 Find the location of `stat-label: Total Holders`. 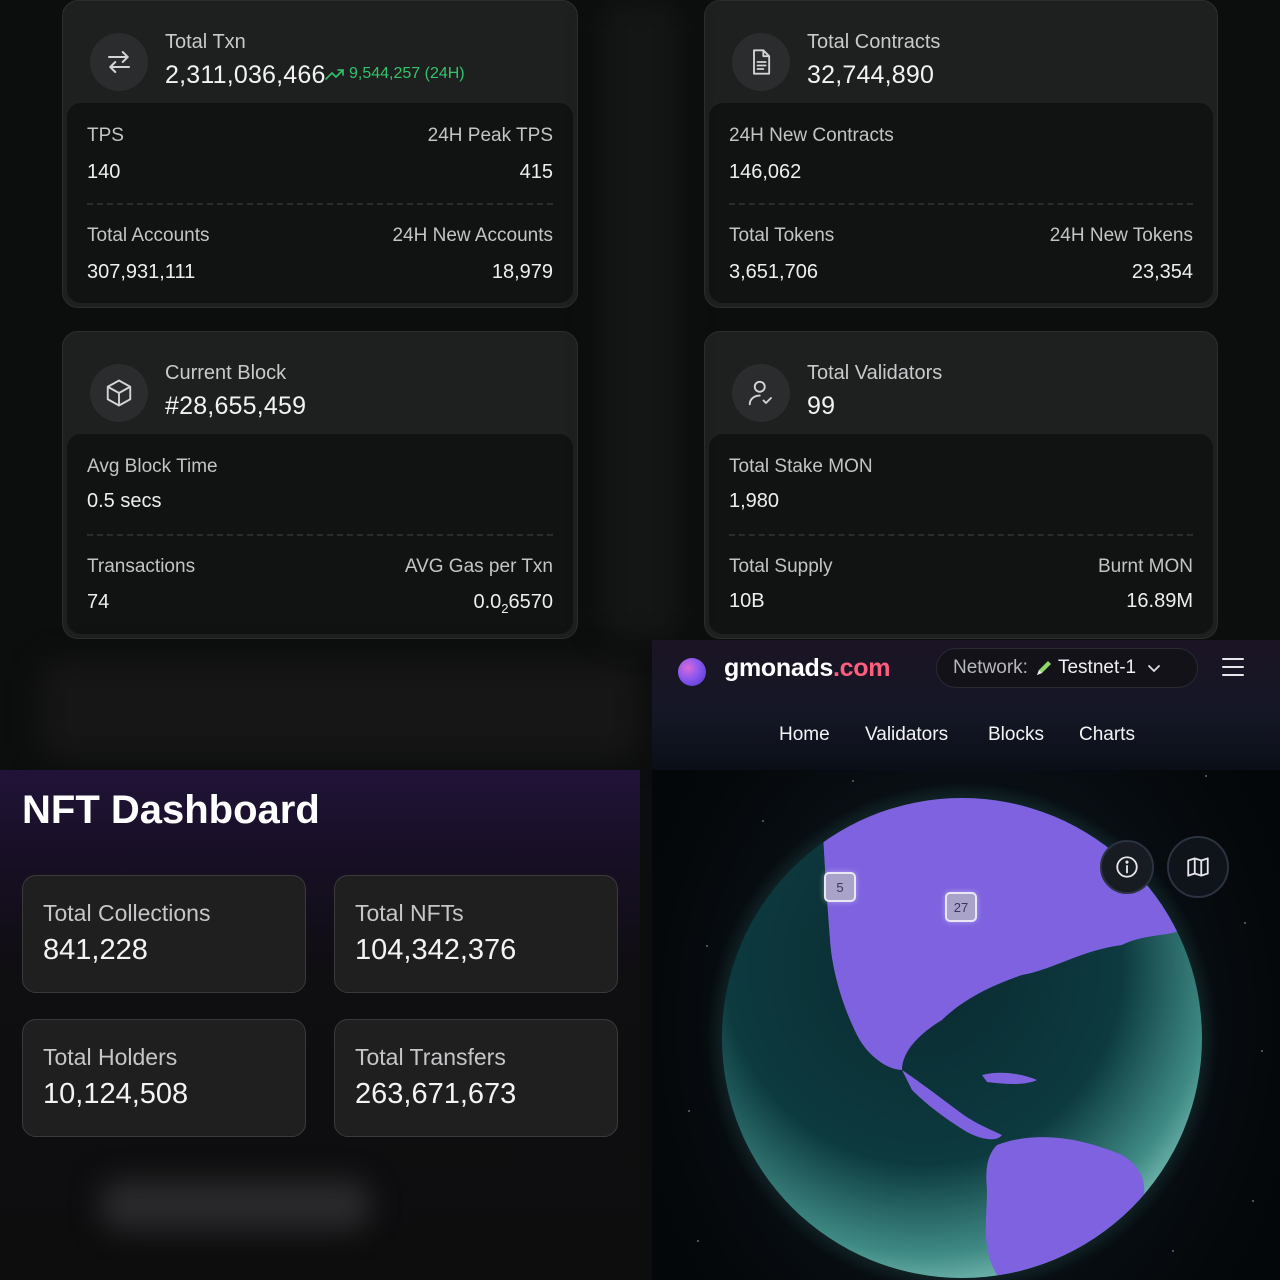

stat-label: Total Holders is located at coordinates (110, 1057).